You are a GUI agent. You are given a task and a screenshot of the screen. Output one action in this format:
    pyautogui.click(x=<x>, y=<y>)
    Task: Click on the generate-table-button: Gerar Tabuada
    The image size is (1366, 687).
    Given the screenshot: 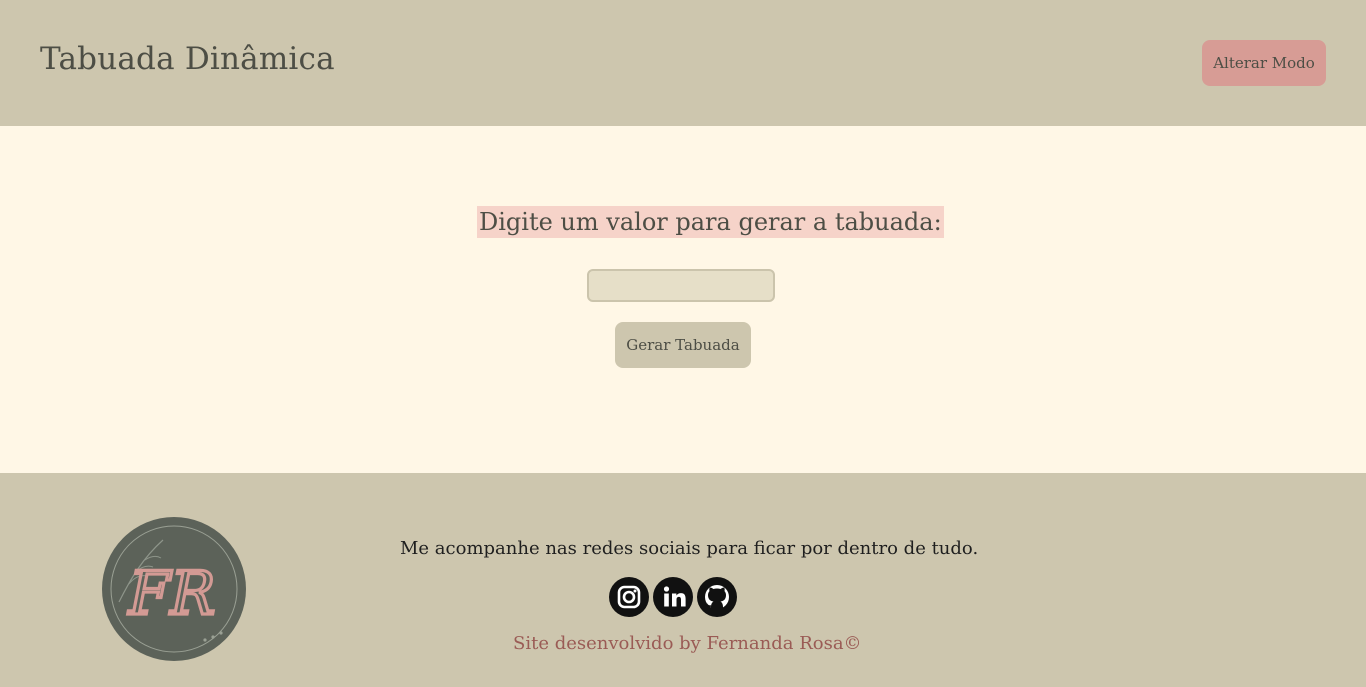 What is the action you would take?
    pyautogui.click(x=683, y=345)
    